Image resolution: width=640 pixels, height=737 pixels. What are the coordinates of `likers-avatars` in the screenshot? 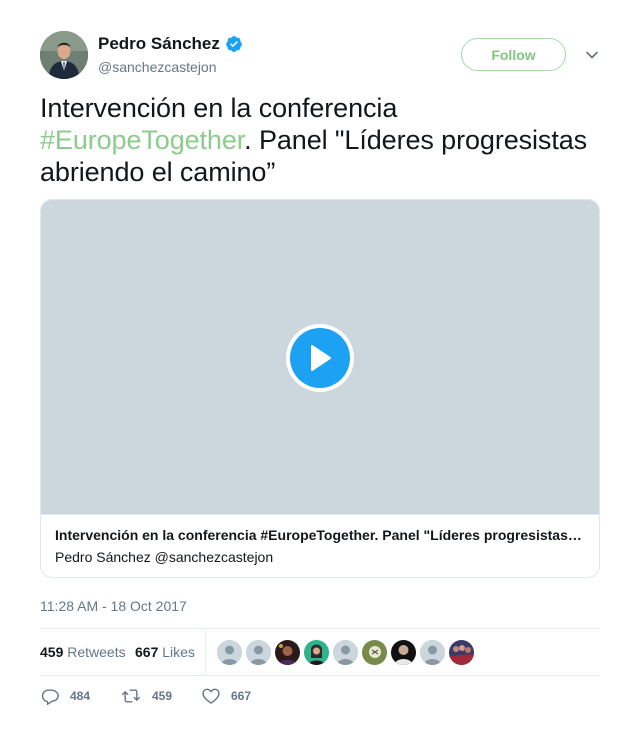 It's located at (347, 652).